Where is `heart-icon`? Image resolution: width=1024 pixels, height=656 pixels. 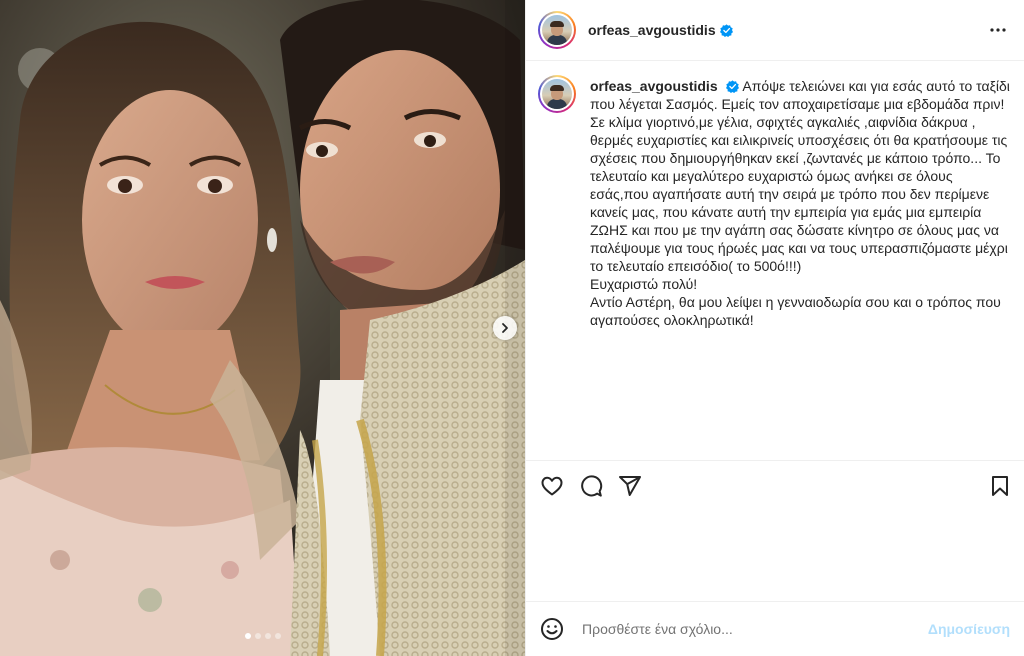 heart-icon is located at coordinates (552, 486).